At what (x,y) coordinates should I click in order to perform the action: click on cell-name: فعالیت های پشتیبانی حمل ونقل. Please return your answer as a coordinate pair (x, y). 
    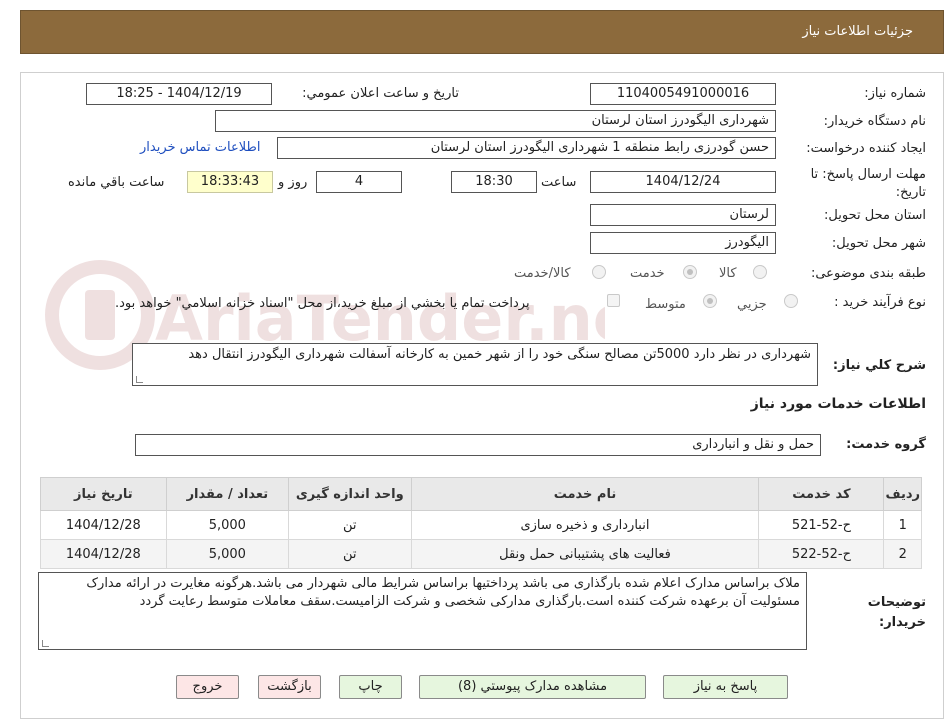
    Looking at the image, I should click on (585, 554).